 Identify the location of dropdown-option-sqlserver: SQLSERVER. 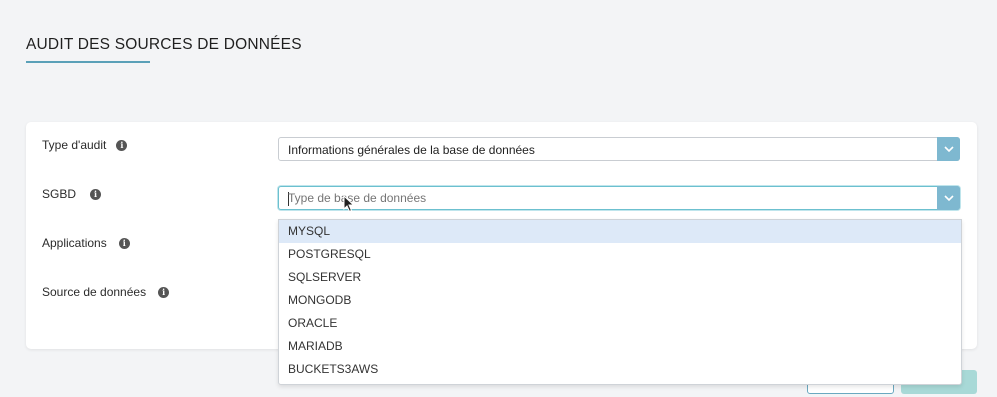
(620, 277).